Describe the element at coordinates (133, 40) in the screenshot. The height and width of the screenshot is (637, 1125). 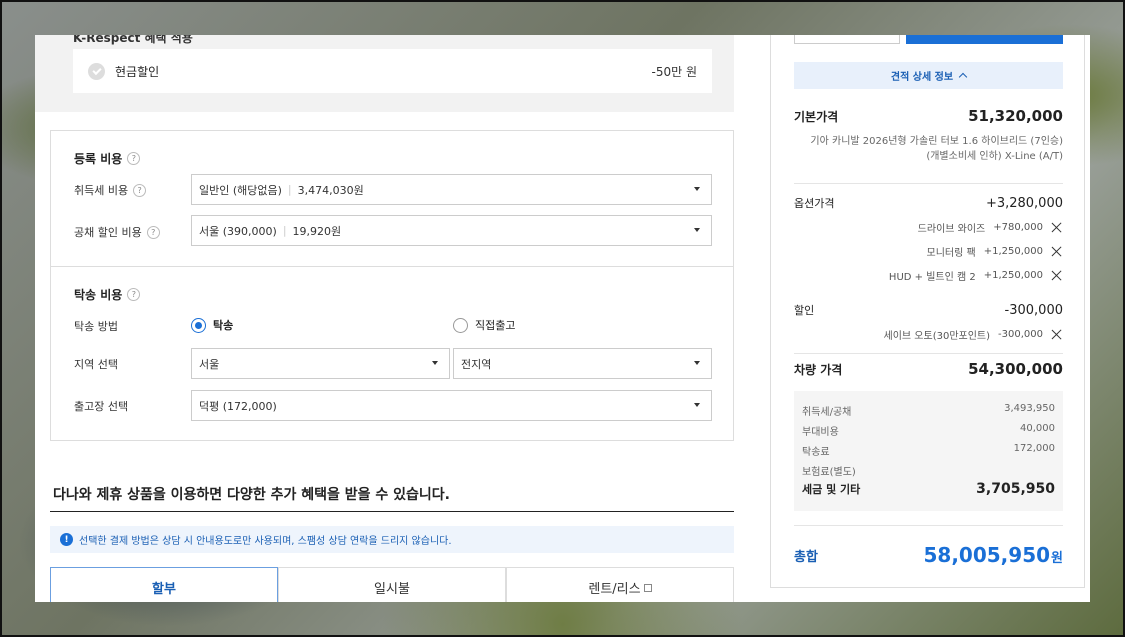
I see `promo-title: K-Respect 혜택 적용` at that location.